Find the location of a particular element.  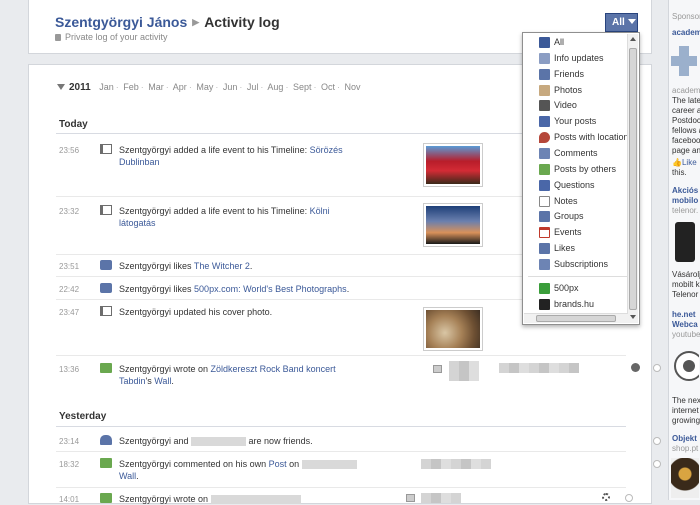

globe-icon is located at coordinates (635, 367).